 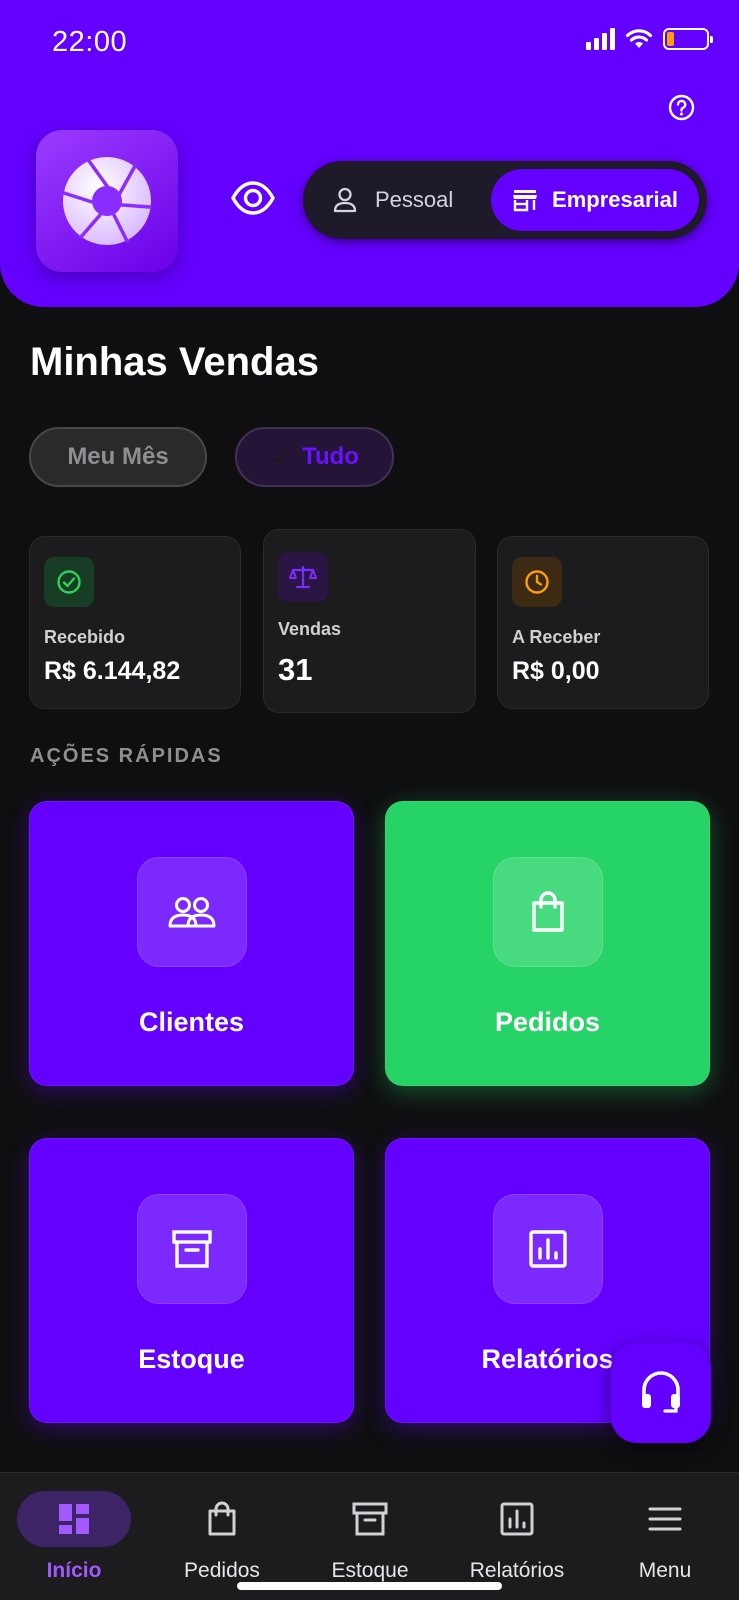 I want to click on tile-label: Clientes, so click(x=191, y=1022).